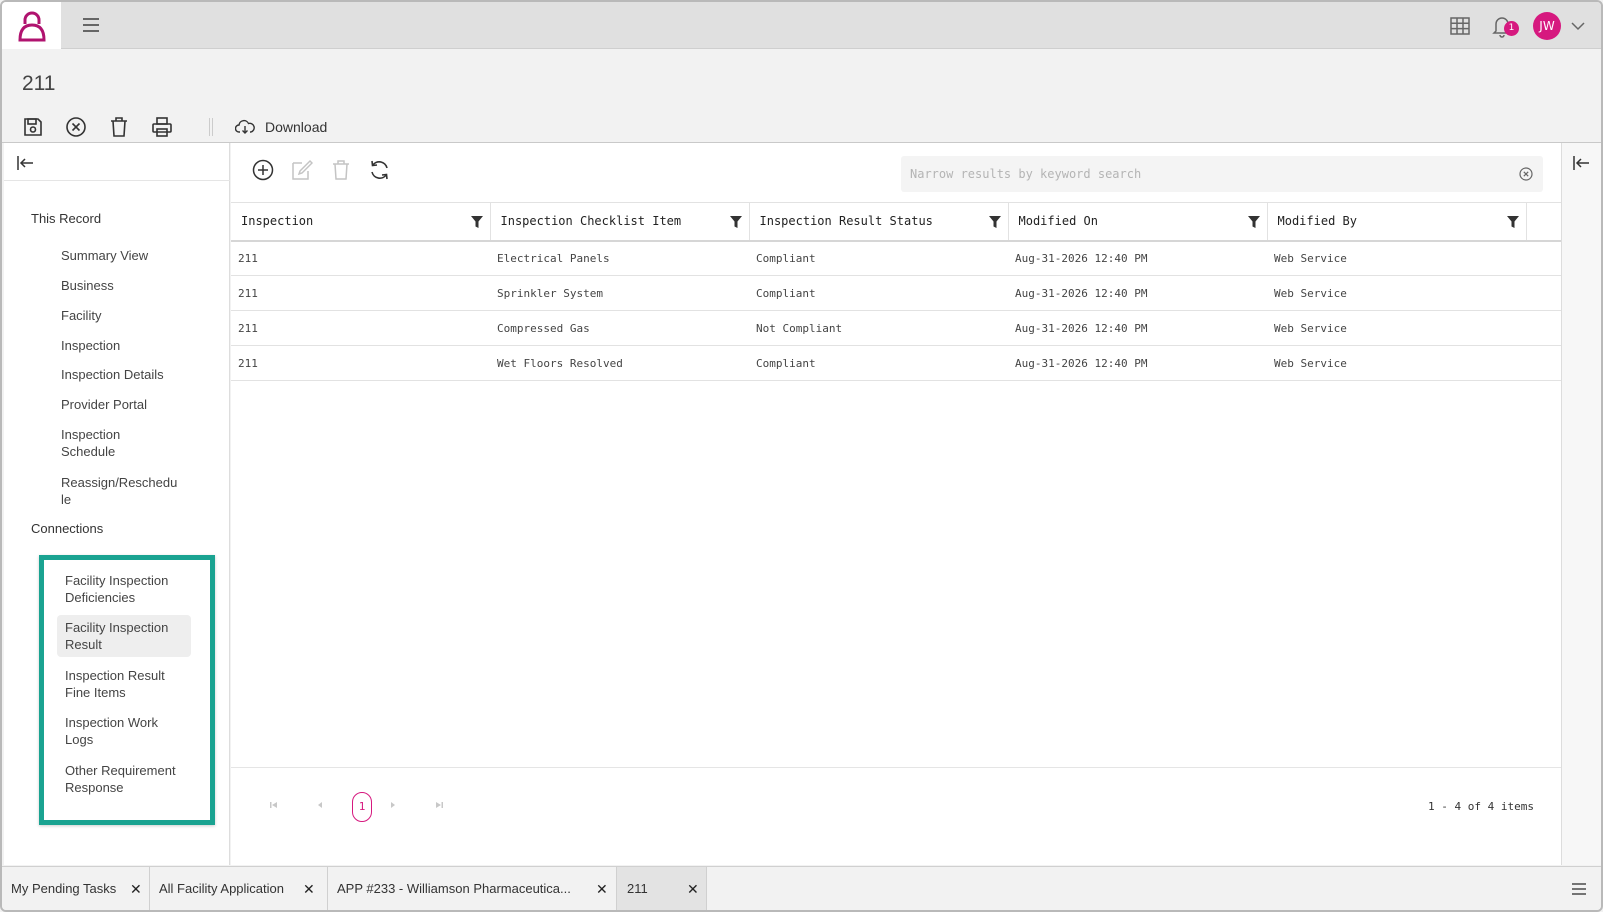 This screenshot has width=1603, height=912. What do you see at coordinates (1578, 26) in the screenshot?
I see `chevron-down-icon` at bounding box center [1578, 26].